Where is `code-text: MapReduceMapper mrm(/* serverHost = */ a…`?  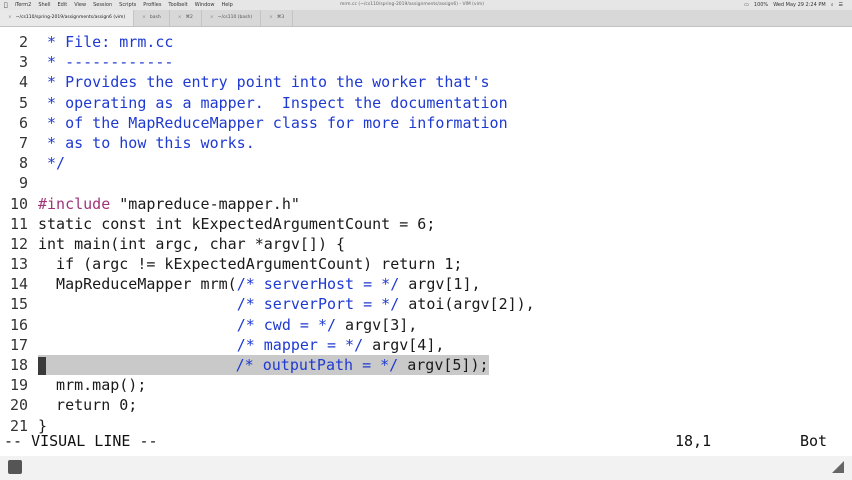 code-text: MapReduceMapper mrm(/* serverHost = */ a… is located at coordinates (259, 284).